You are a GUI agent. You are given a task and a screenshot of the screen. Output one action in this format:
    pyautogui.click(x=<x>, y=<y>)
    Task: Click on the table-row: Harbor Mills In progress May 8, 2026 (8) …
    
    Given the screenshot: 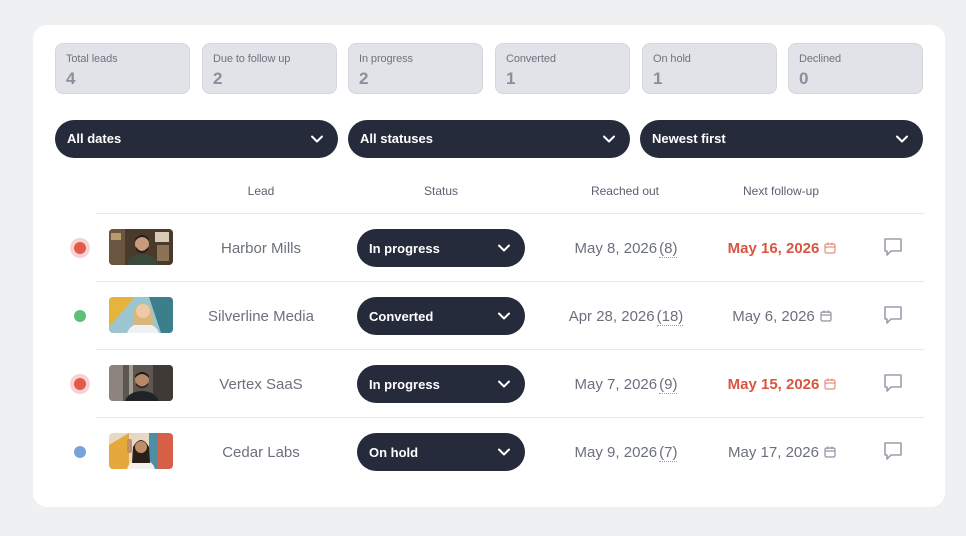 What is the action you would take?
    pyautogui.click(x=499, y=247)
    